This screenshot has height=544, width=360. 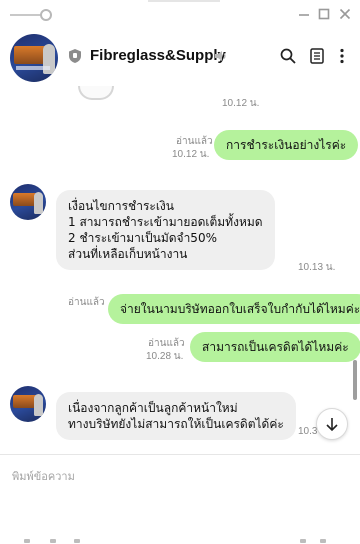 What do you see at coordinates (308, 431) in the screenshot?
I see `message-time: 10.3` at bounding box center [308, 431].